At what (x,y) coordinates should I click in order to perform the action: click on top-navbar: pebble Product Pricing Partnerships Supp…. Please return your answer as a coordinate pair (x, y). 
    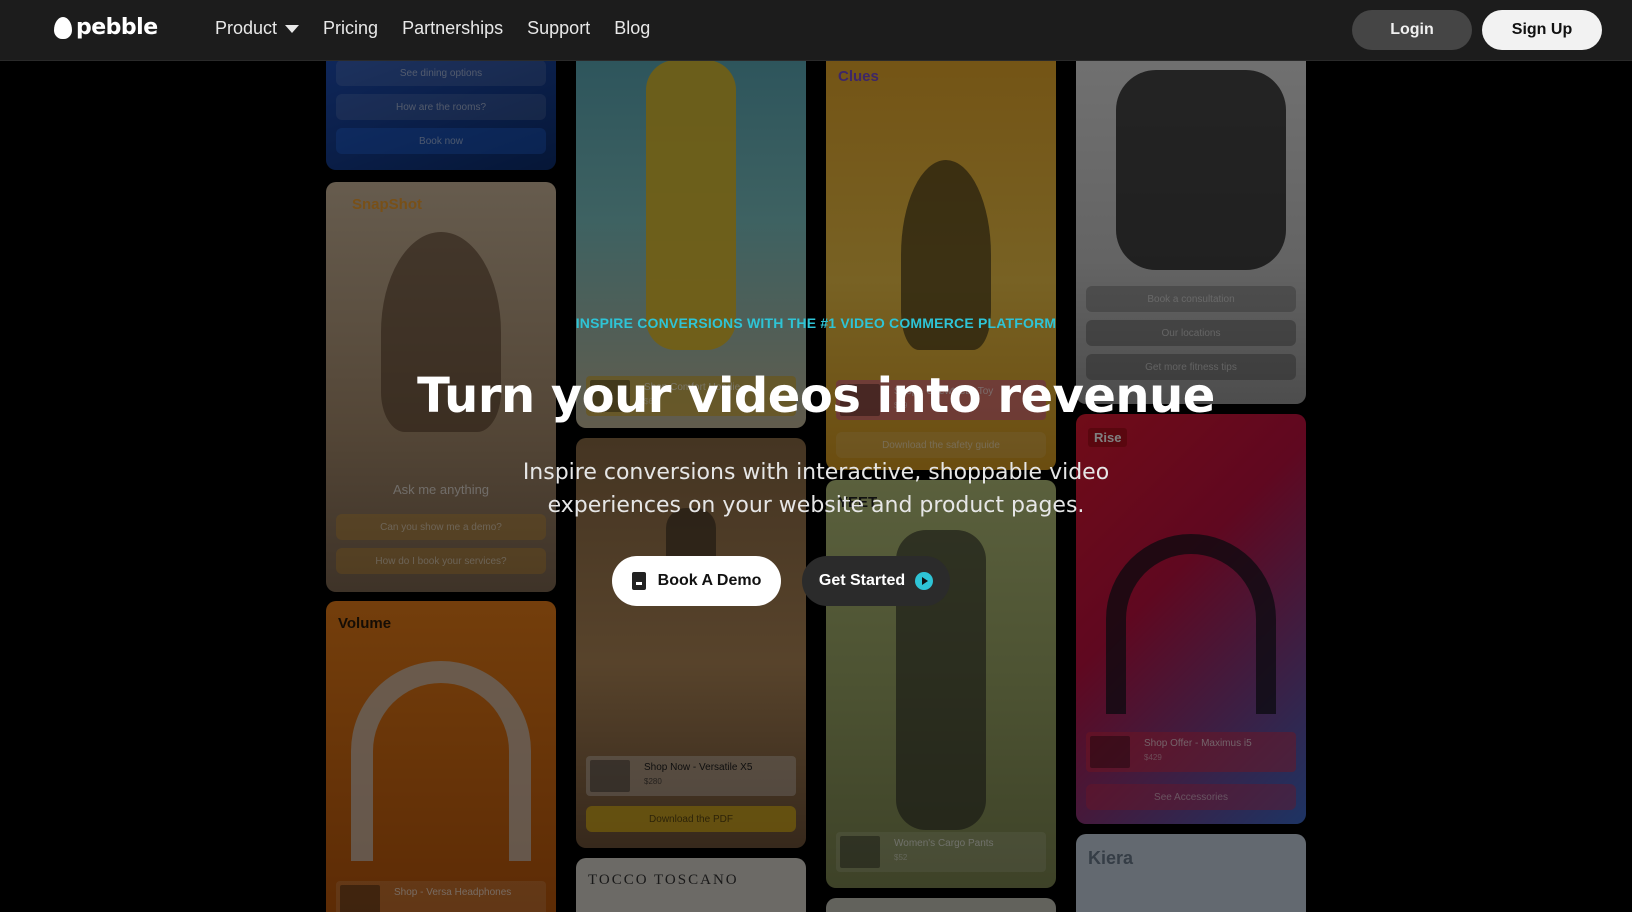
    Looking at the image, I should click on (816, 30).